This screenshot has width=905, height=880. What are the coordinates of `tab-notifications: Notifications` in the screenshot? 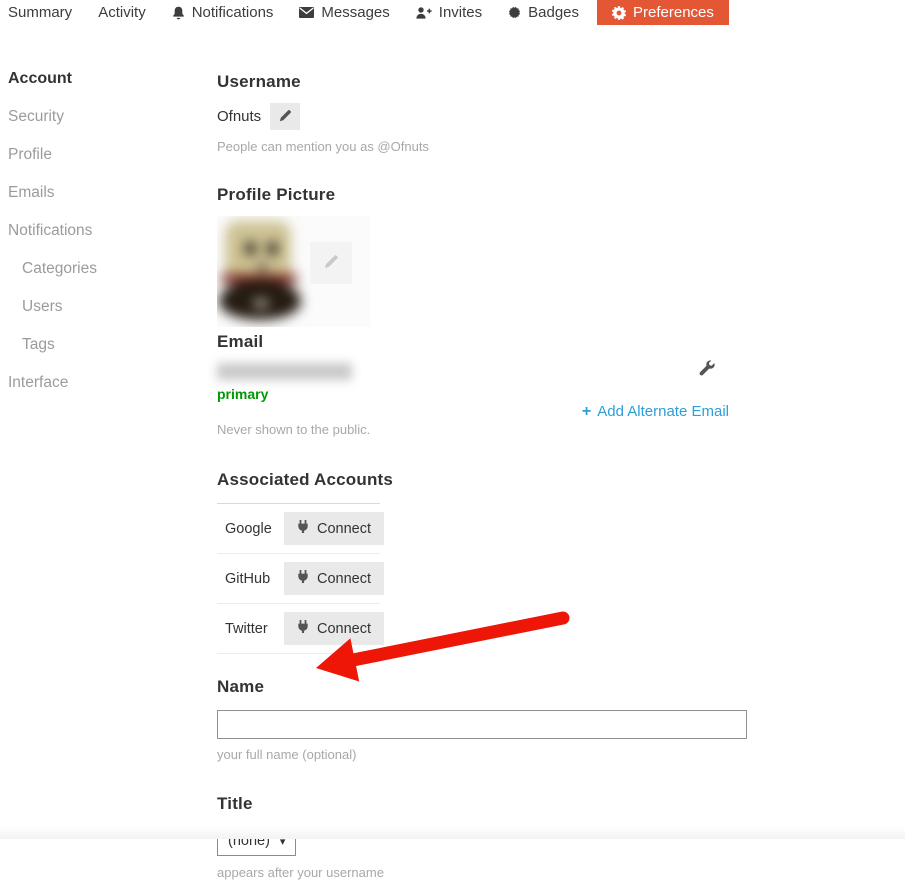 It's located at (223, 12).